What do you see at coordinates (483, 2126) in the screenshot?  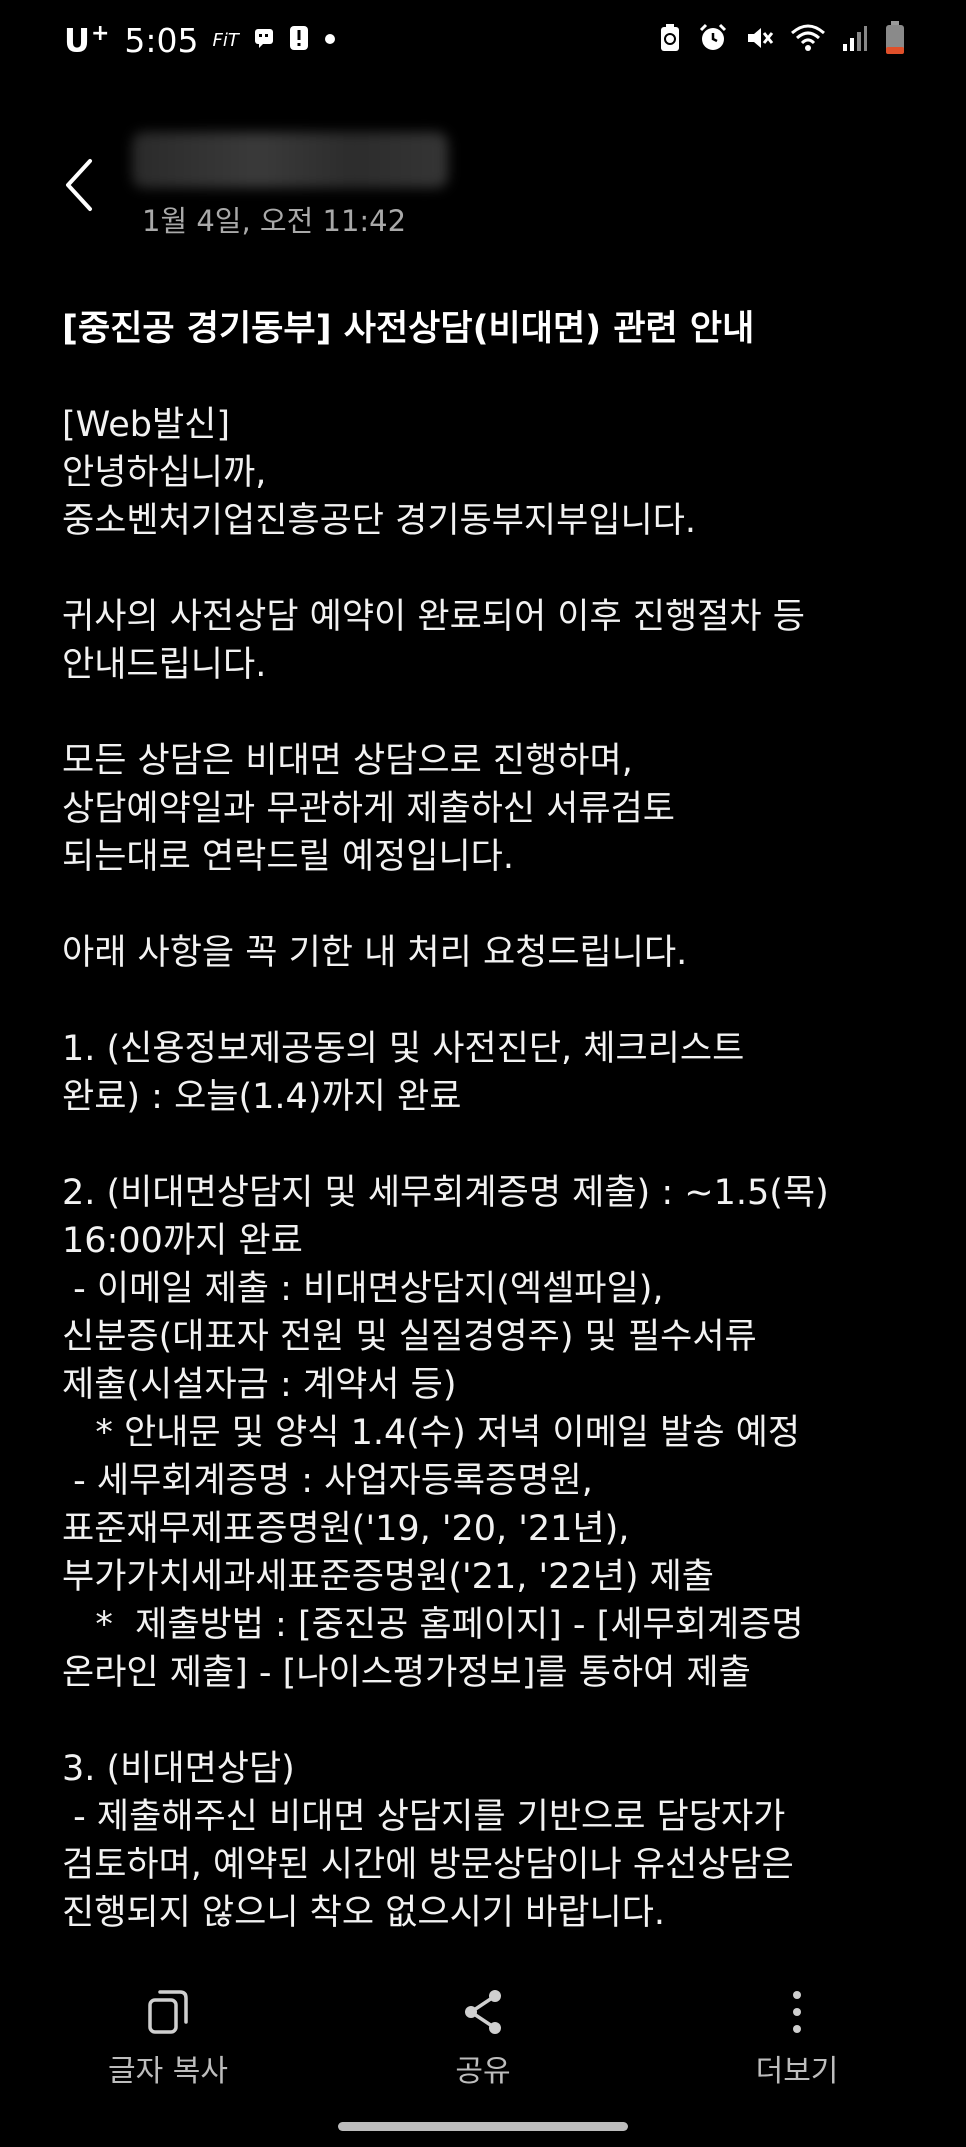 I see `home-indicator` at bounding box center [483, 2126].